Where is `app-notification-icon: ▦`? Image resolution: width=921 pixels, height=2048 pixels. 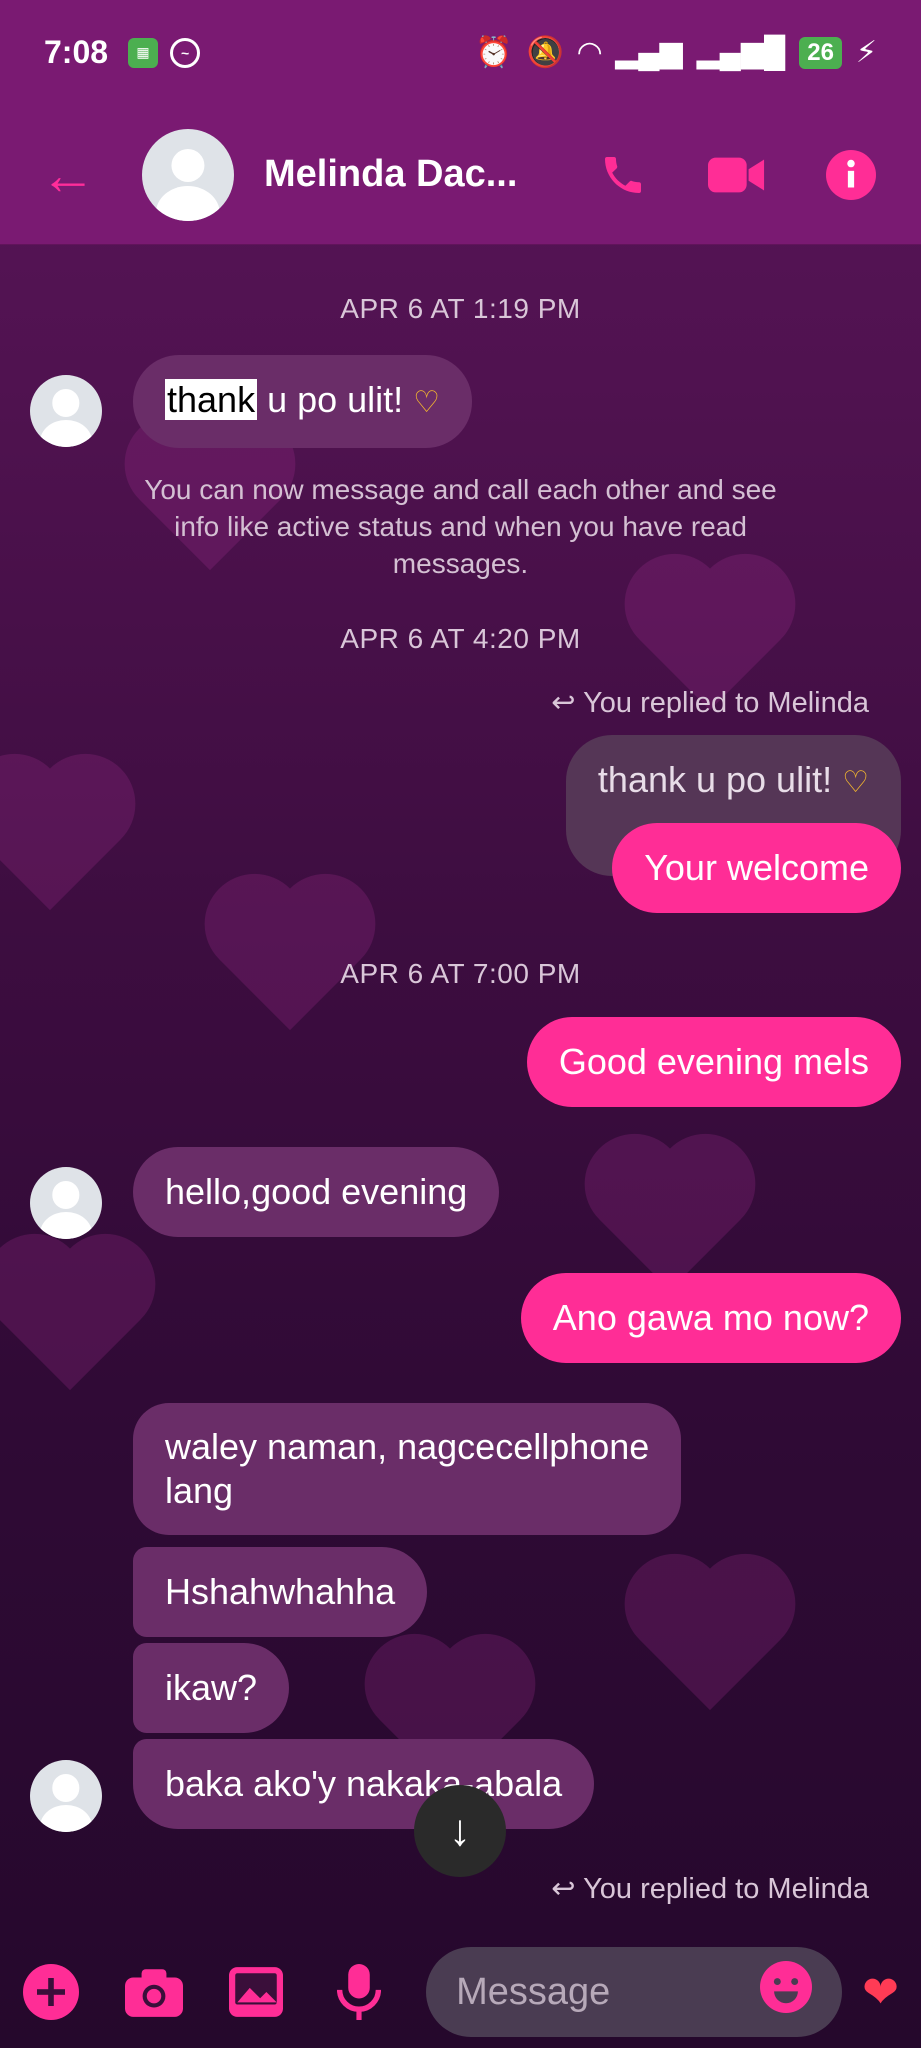 app-notification-icon: ▦ is located at coordinates (143, 52).